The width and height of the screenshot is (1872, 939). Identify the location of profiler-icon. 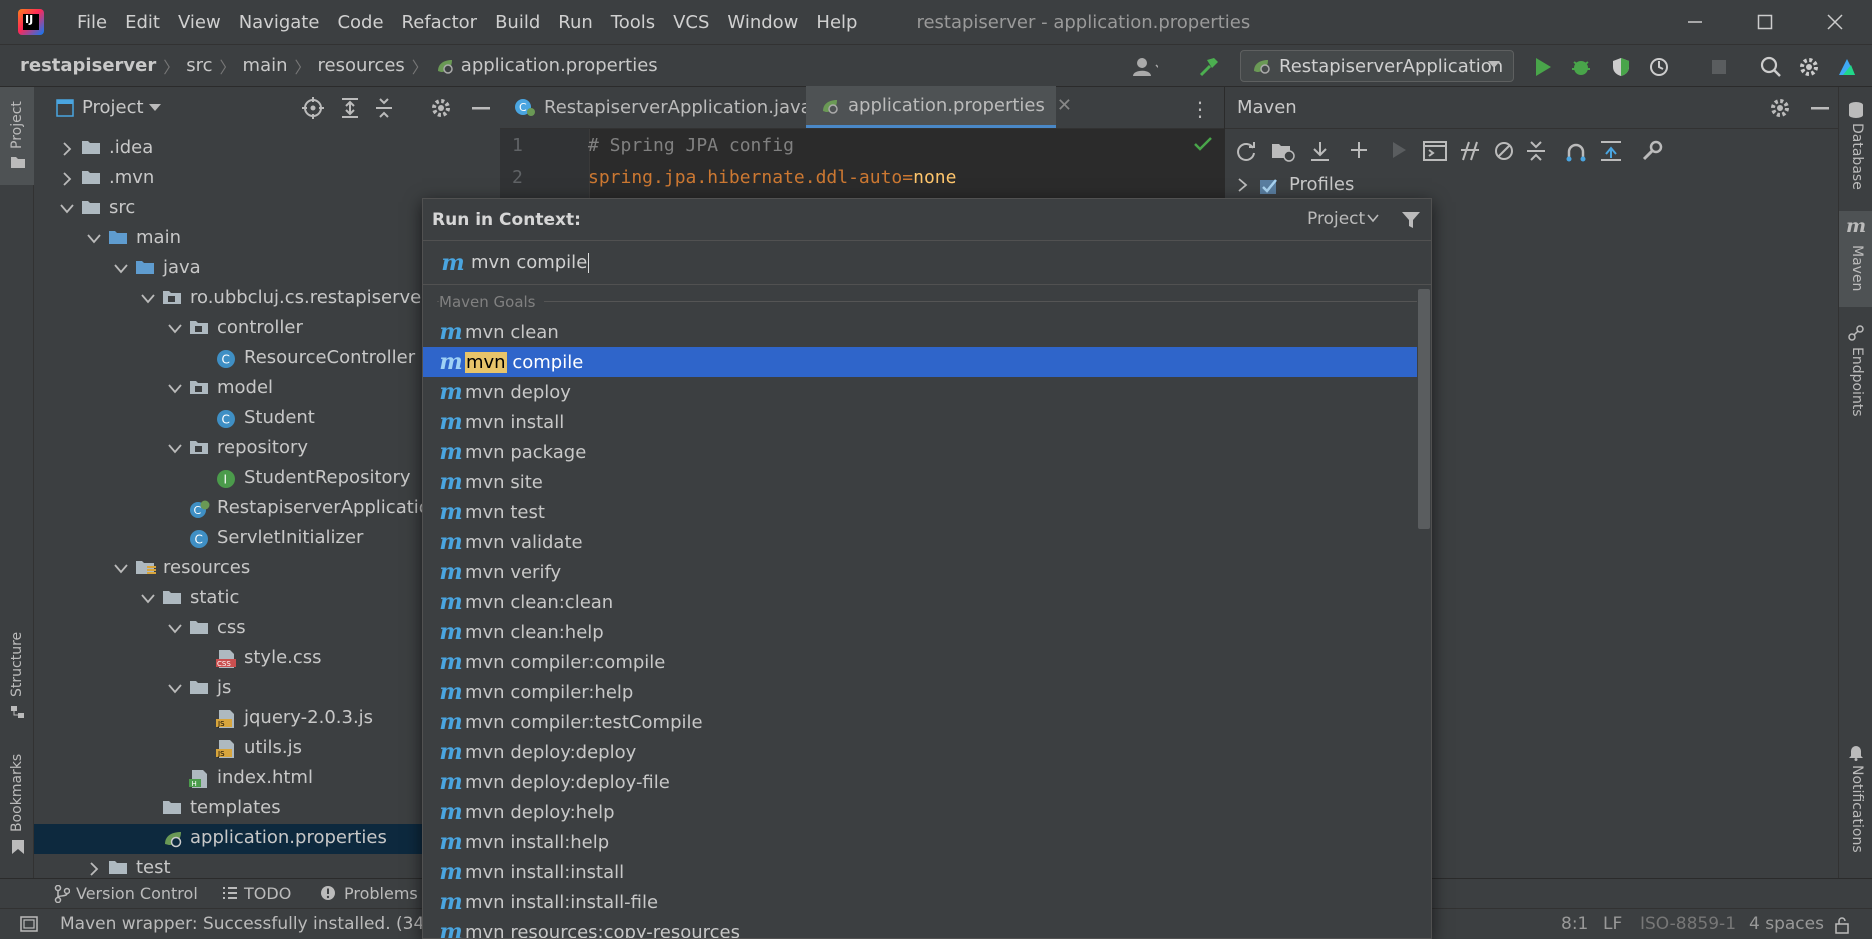
(1661, 67).